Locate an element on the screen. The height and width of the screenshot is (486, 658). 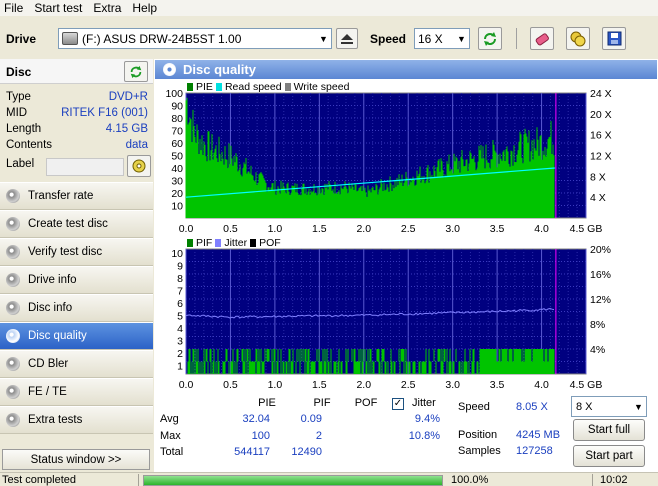
y2-tick-label: 4 X is located at coordinates (598, 198).